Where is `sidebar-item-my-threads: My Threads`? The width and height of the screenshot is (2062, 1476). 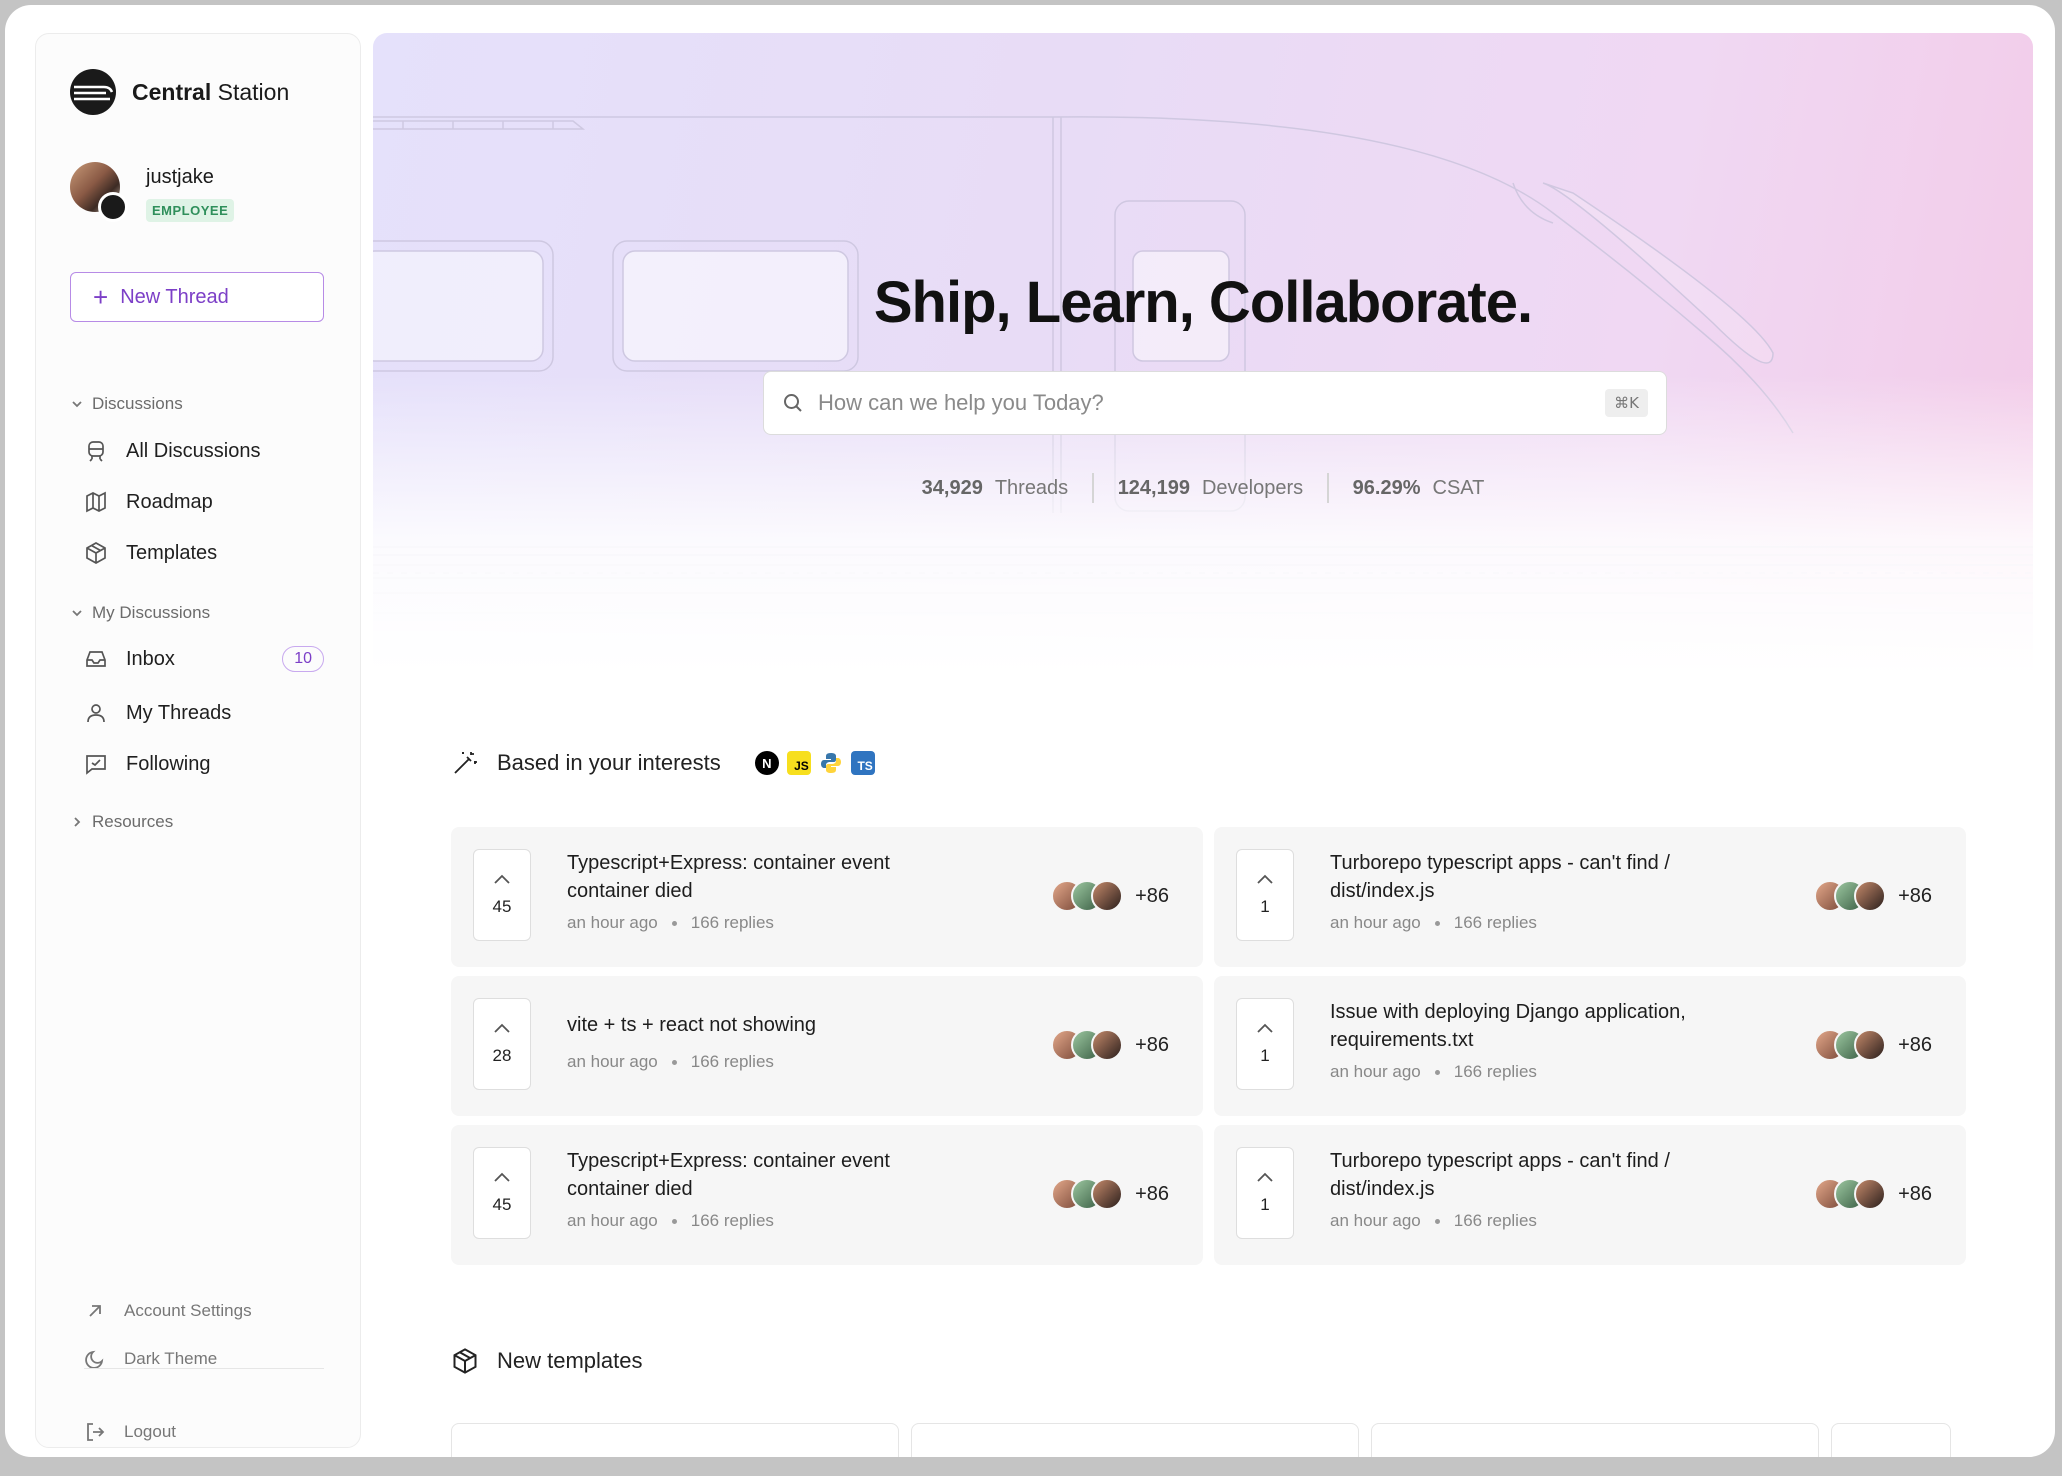
sidebar-item-my-threads: My Threads is located at coordinates (204, 713).